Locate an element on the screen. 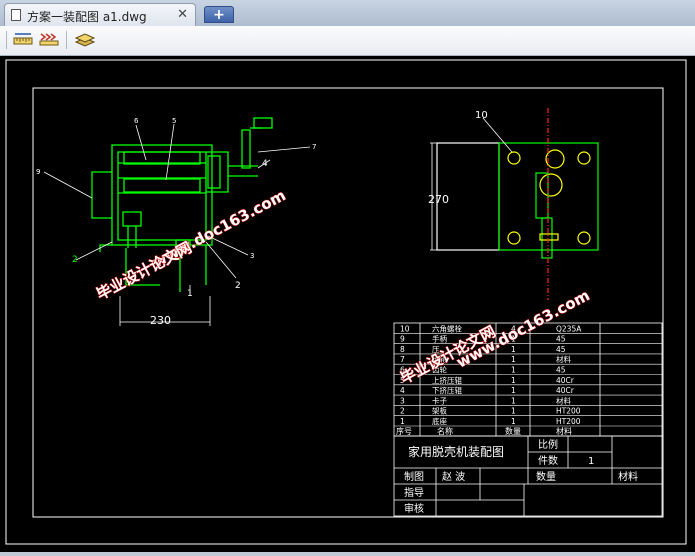 This screenshot has width=695, height=556. bom-cell-material: Q235A is located at coordinates (569, 328).